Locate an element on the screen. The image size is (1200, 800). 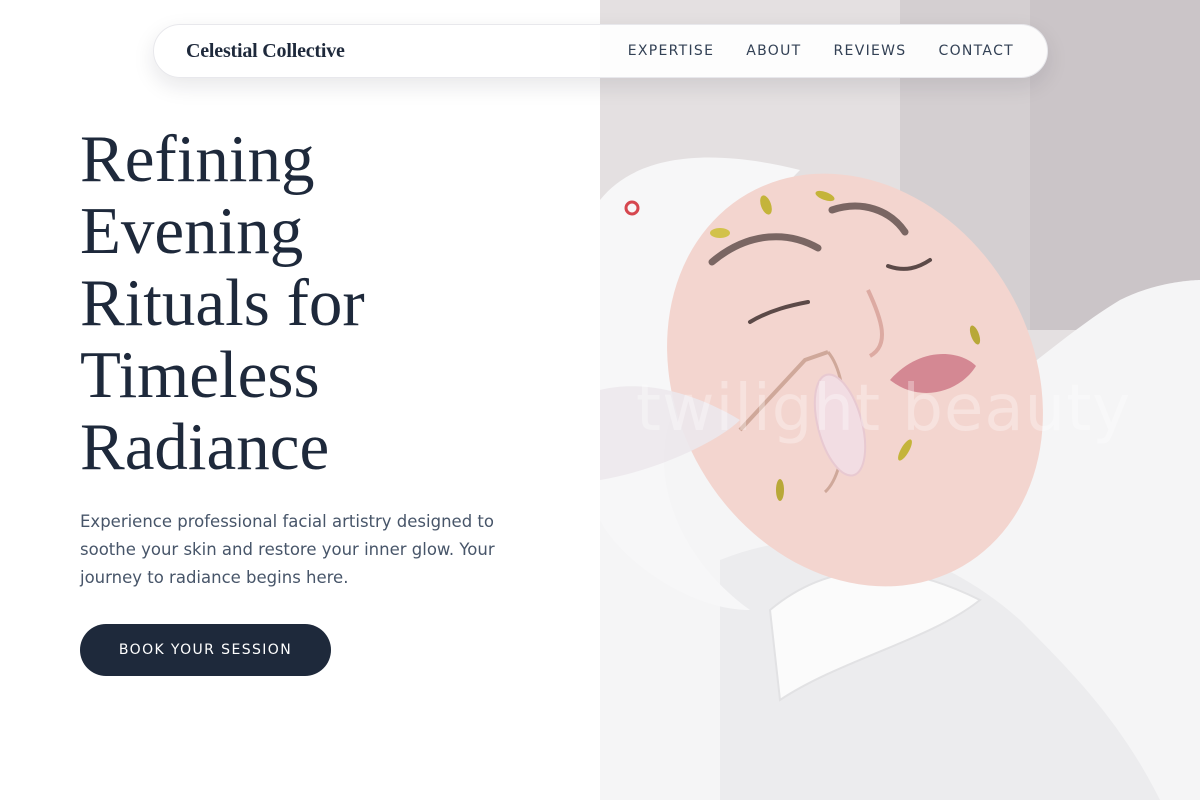
hero-title-line: Evening is located at coordinates (192, 231).